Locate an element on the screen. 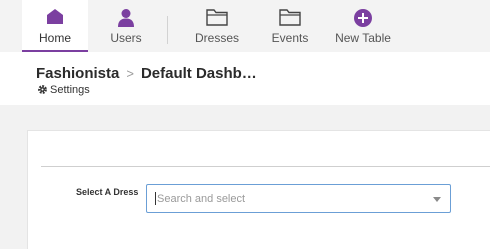  gear-icon is located at coordinates (42, 89).